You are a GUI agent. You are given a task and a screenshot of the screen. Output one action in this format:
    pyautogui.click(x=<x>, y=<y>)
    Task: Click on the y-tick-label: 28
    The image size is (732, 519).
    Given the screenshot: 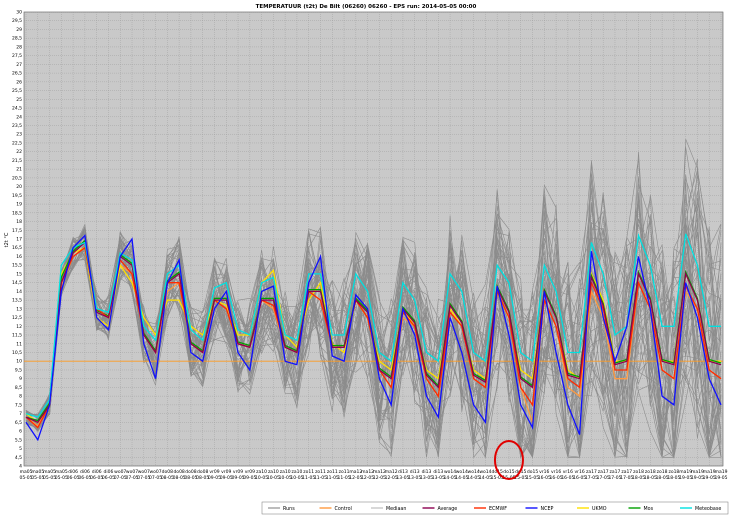 What is the action you would take?
    pyautogui.click(x=19, y=47)
    